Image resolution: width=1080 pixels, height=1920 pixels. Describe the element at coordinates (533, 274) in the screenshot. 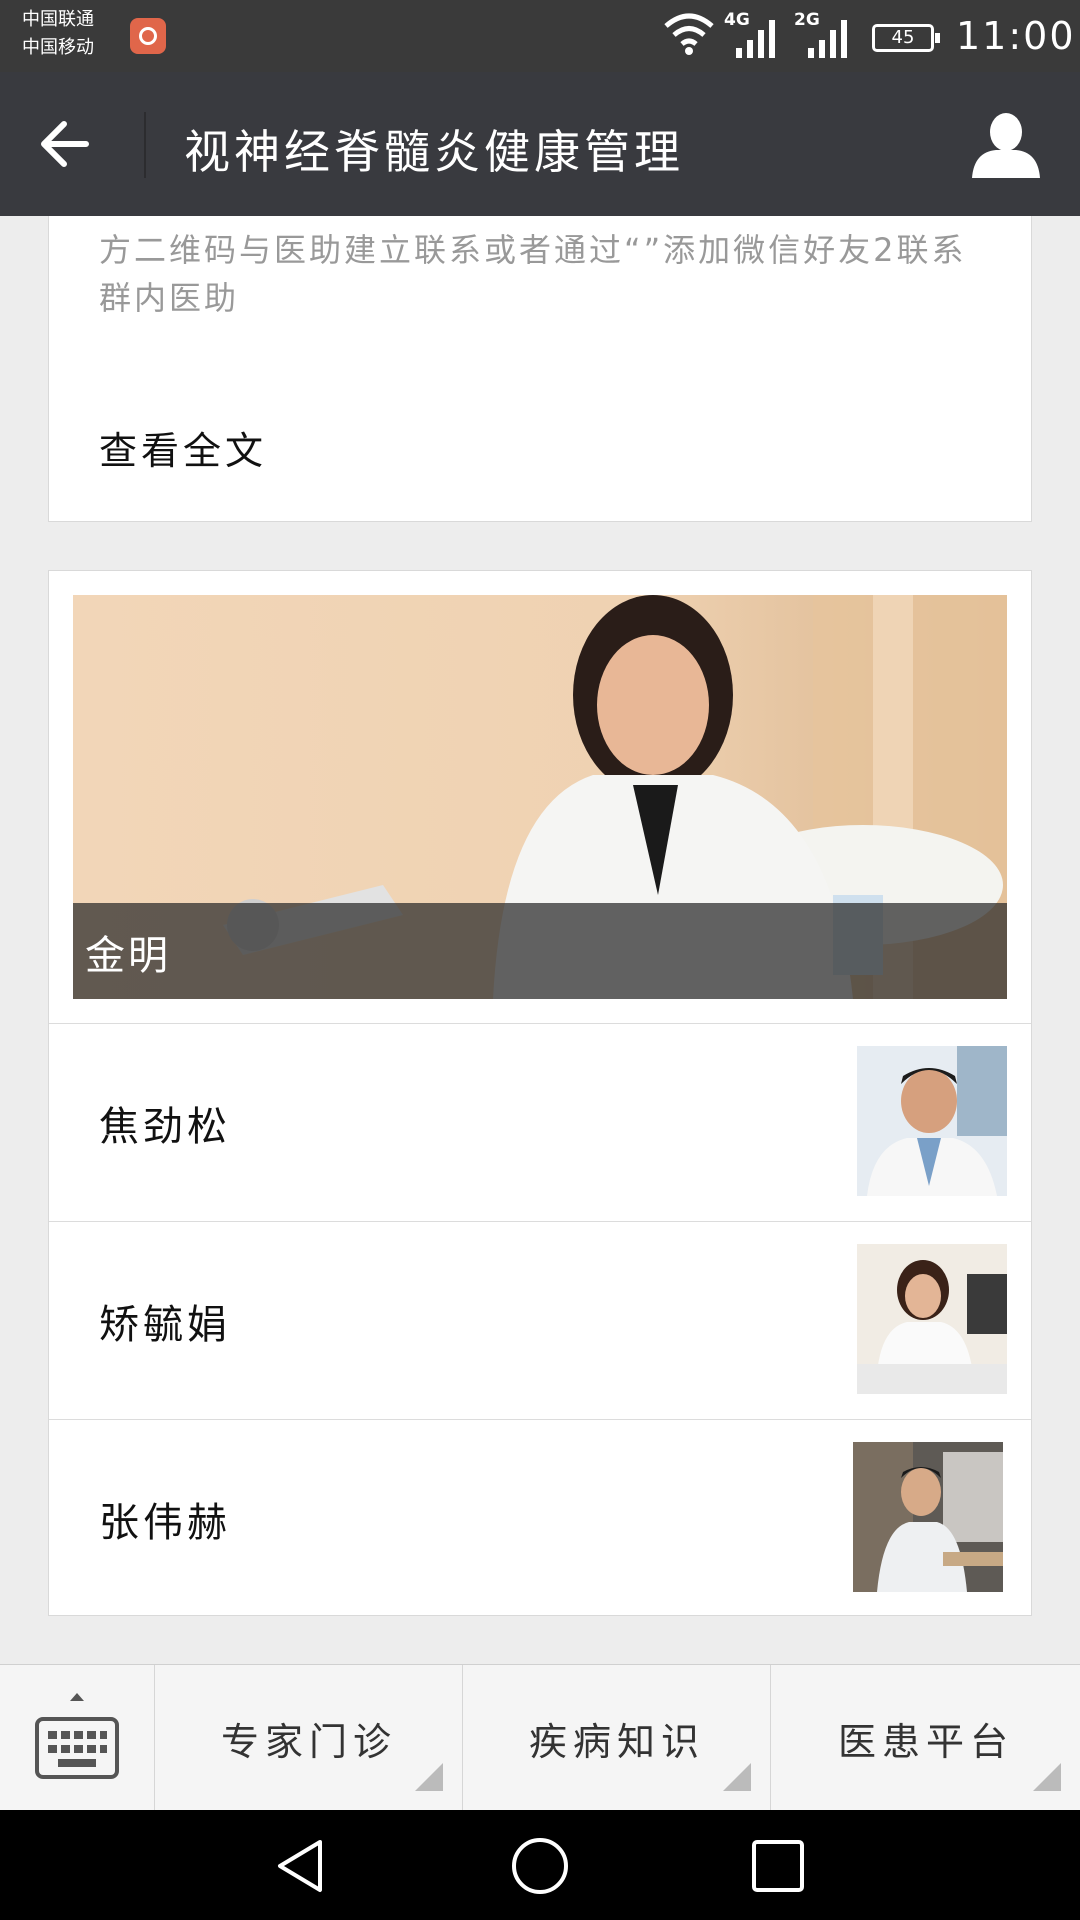

I see `article-excerpt: 方二维码与医助建立联系或者通过“”添加微信好友2联系群内医助` at that location.